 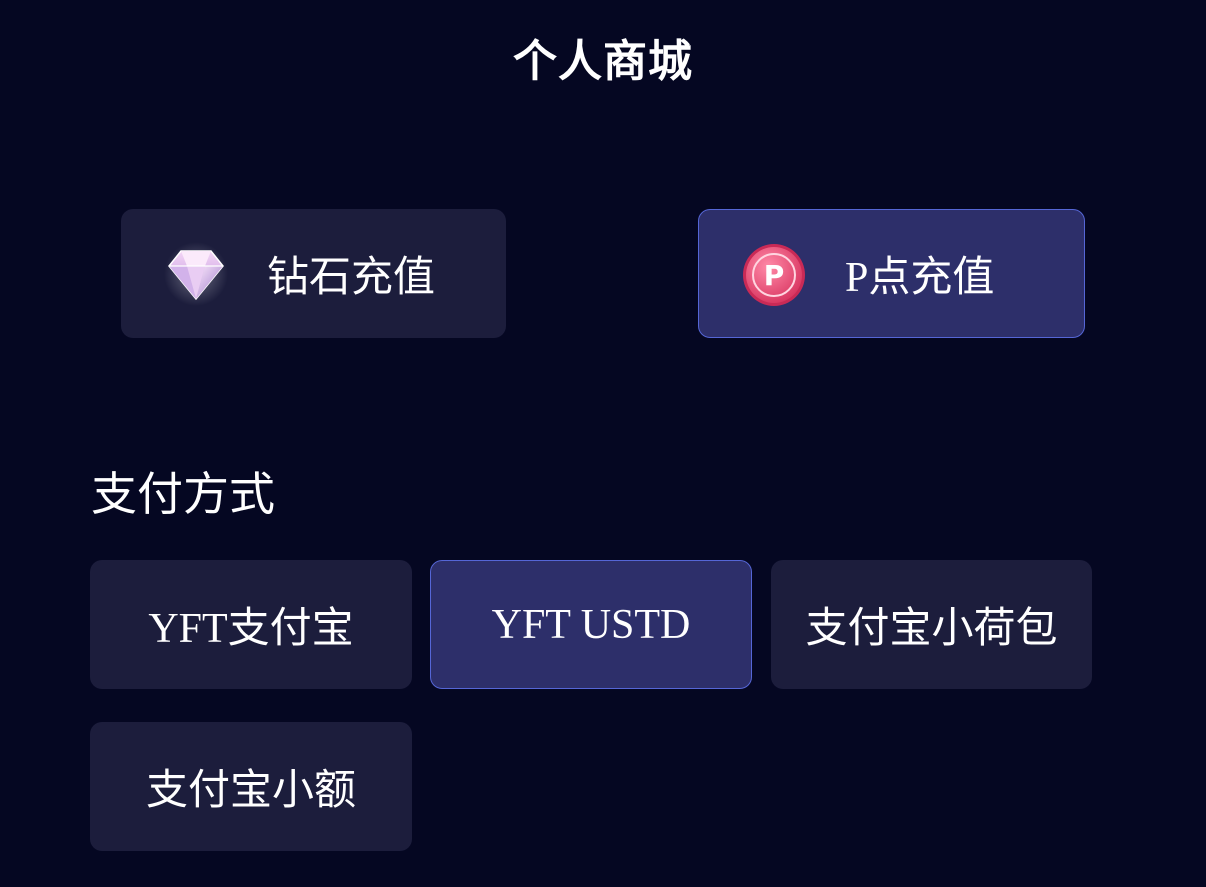 I want to click on diamond-icon, so click(x=196, y=274).